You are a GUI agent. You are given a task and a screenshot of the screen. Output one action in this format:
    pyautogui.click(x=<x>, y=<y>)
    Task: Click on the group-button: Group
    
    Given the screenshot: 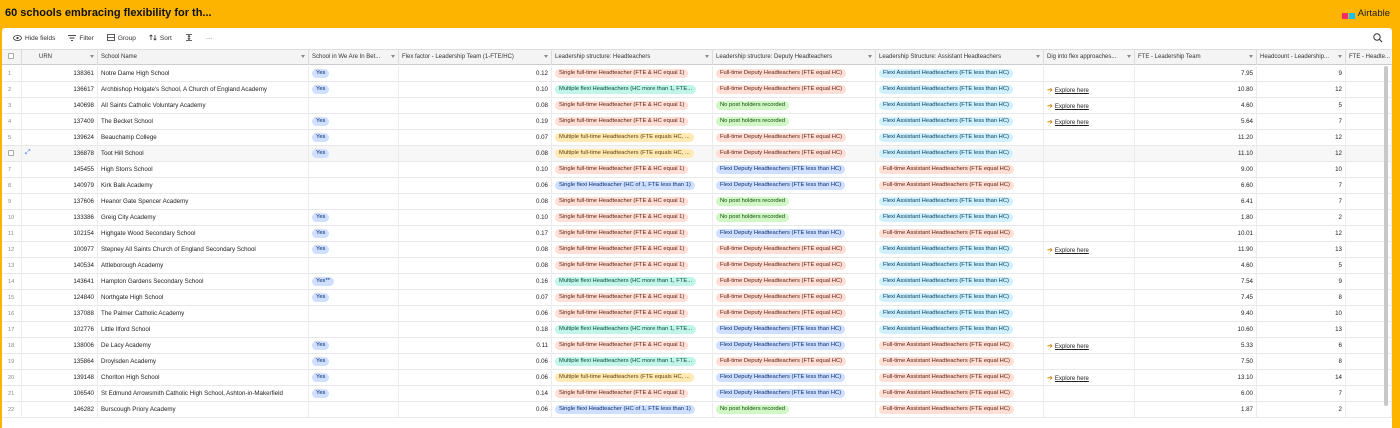 What is the action you would take?
    pyautogui.click(x=121, y=39)
    